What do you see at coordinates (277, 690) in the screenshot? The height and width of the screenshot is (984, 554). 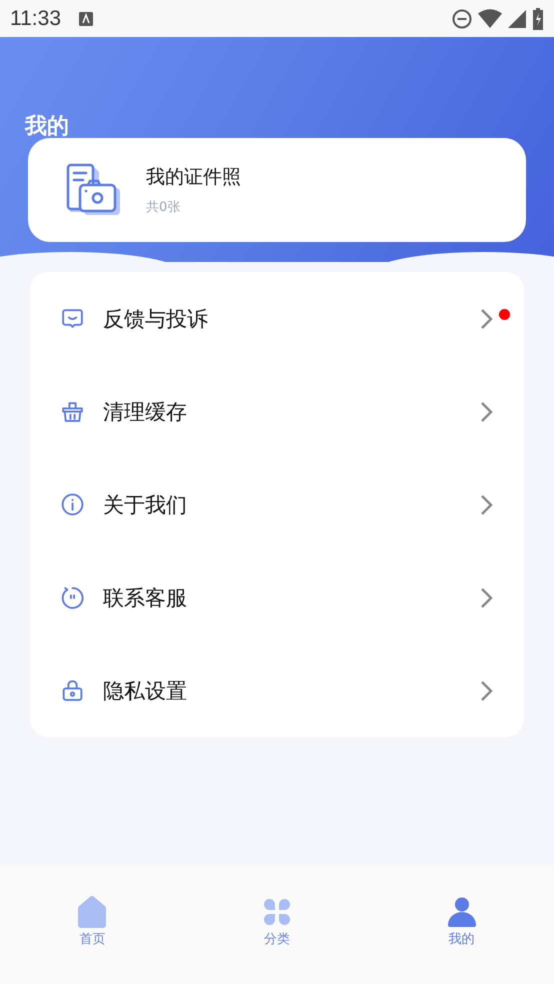 I see `menu-item: 隐私设置` at bounding box center [277, 690].